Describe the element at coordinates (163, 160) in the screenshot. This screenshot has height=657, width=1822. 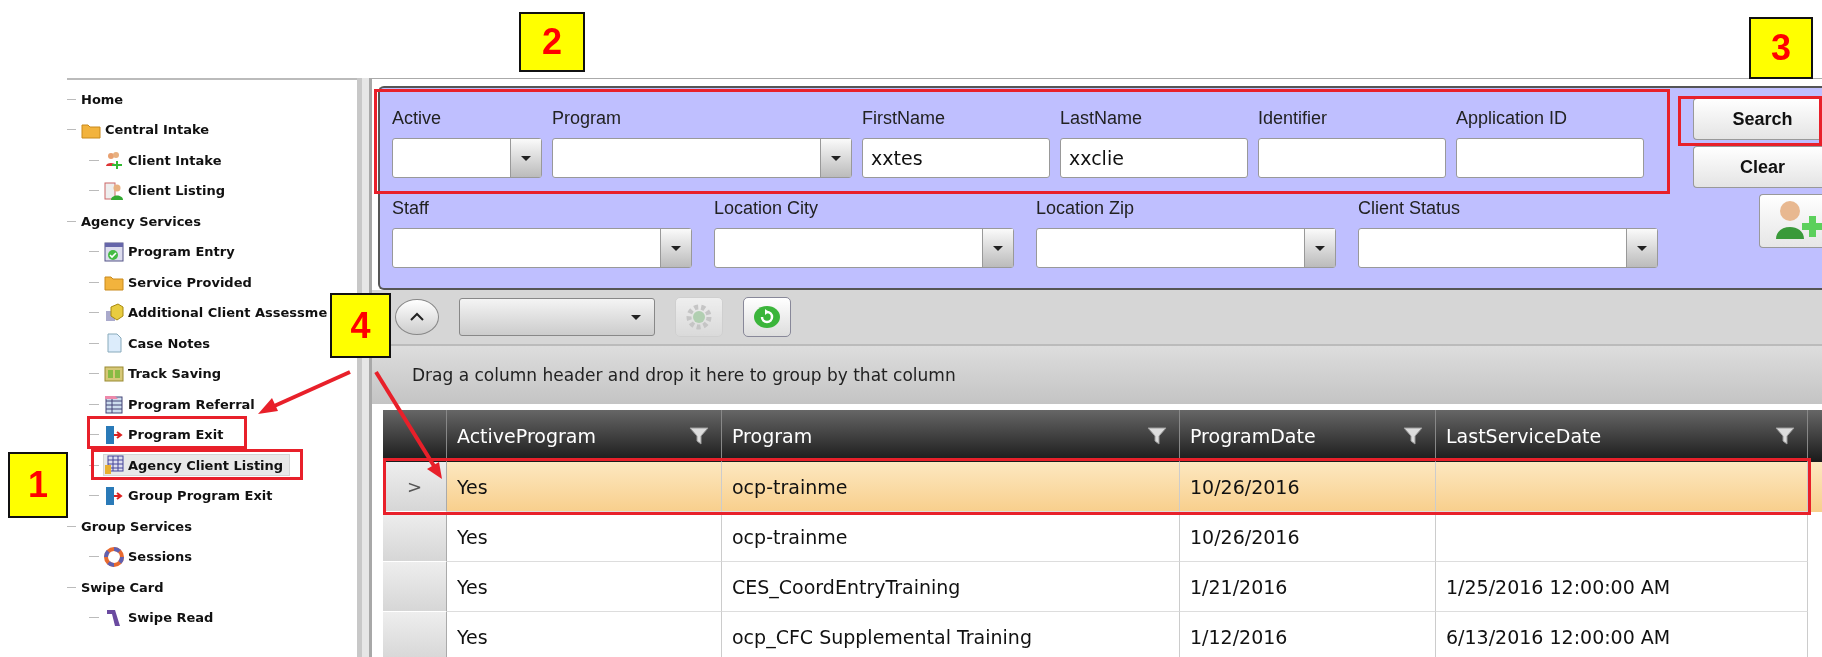
I see `tree-item: Client Intake` at that location.